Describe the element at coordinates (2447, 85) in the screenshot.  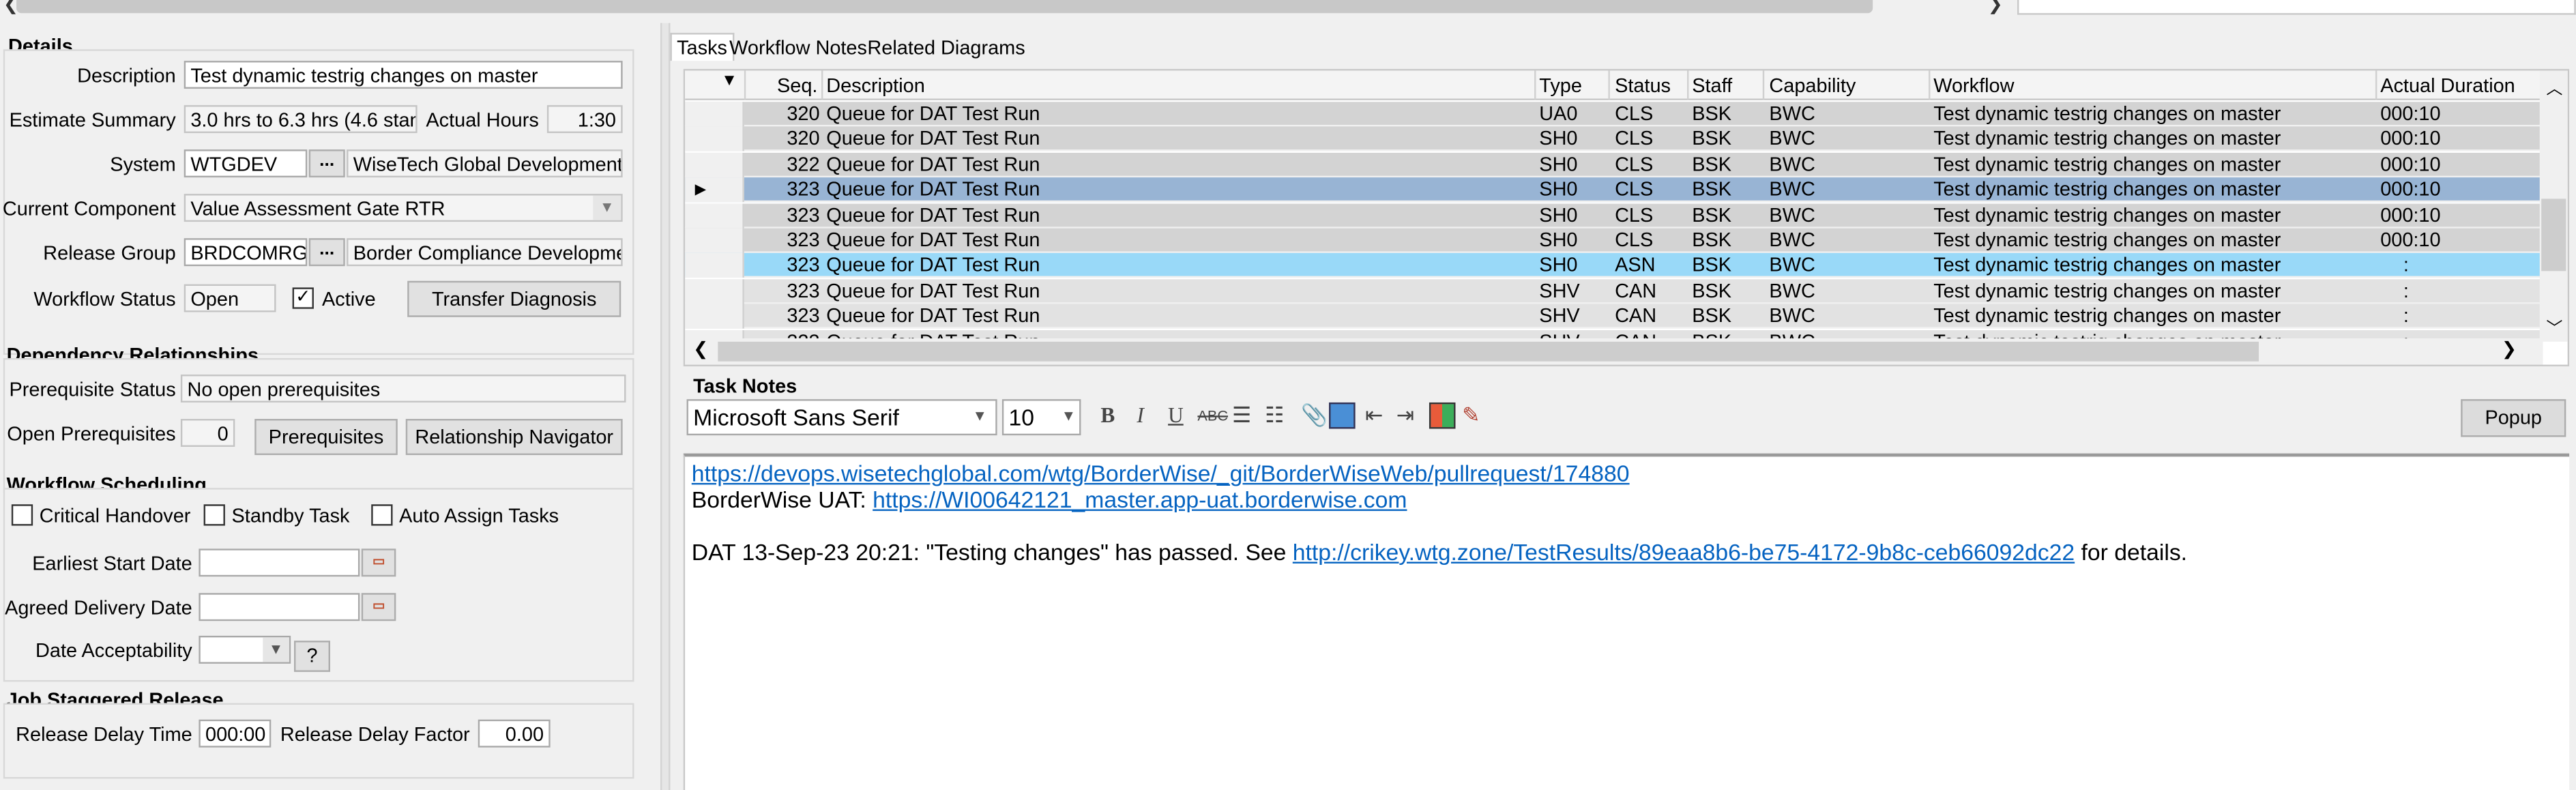
I see `col-actual-duration: Actual Duration` at that location.